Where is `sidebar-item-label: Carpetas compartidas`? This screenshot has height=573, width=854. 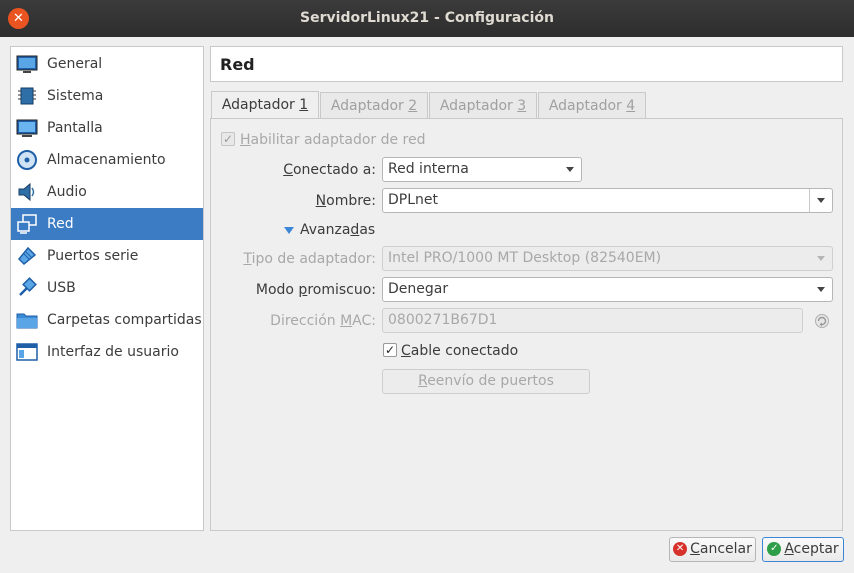
sidebar-item-label: Carpetas compartidas is located at coordinates (124, 320).